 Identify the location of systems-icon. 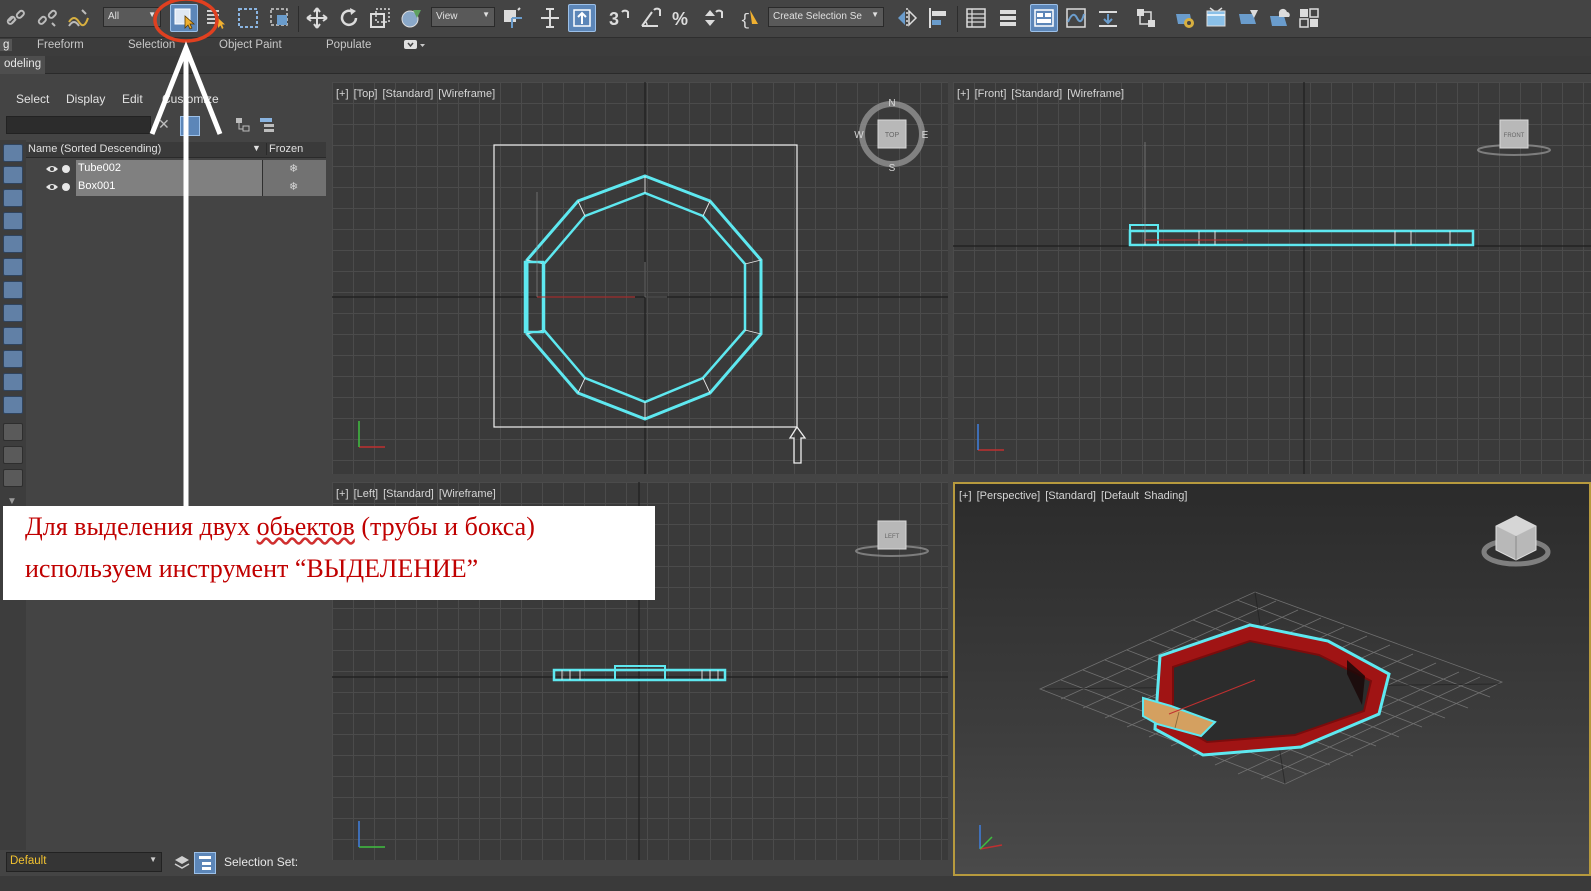
(13, 290).